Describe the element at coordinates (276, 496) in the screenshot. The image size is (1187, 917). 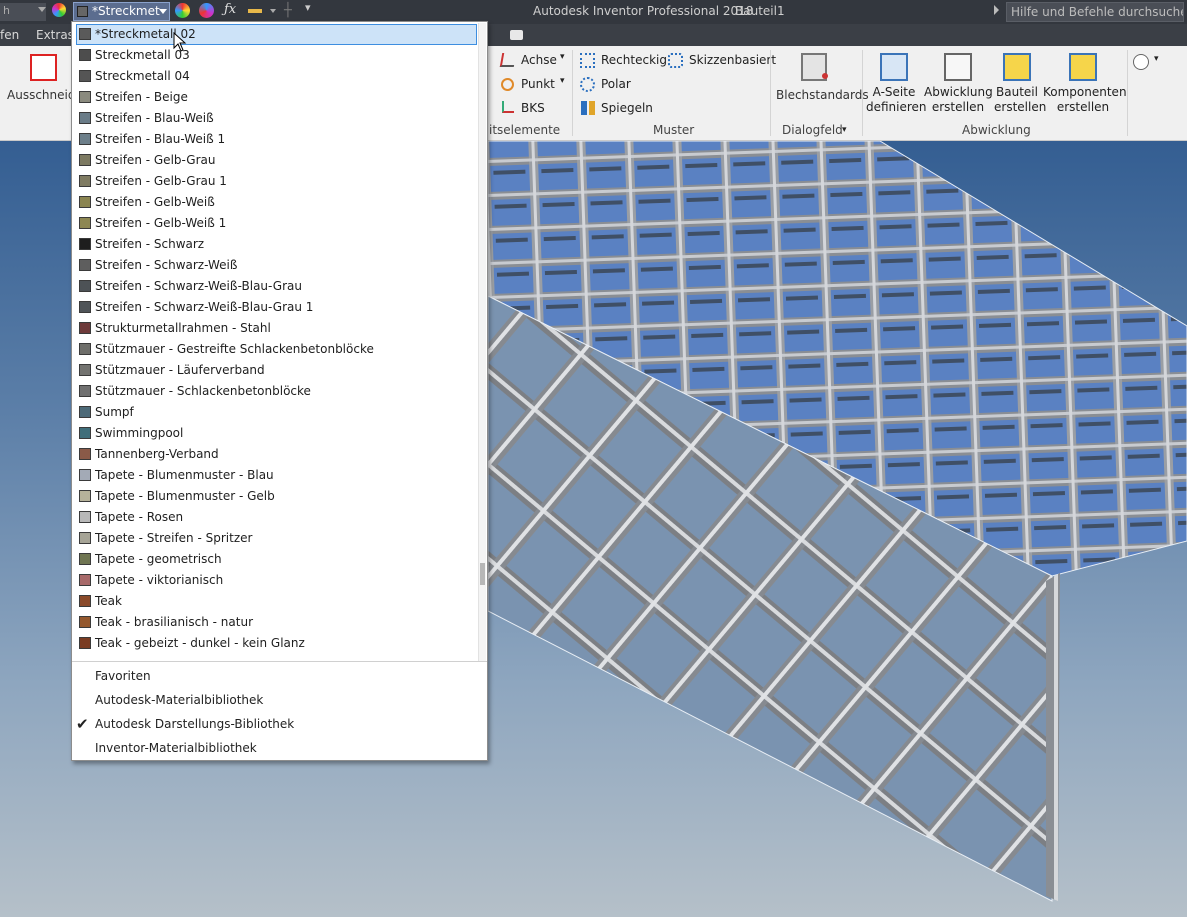
I see `appearance-list-item: Tapete - Blumenmuster - Gelb` at that location.